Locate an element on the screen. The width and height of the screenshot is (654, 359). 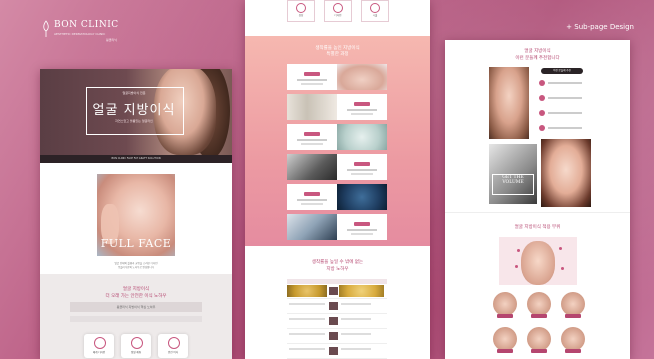
feature-card: 체계 디자인 is located at coordinates (99, 346).